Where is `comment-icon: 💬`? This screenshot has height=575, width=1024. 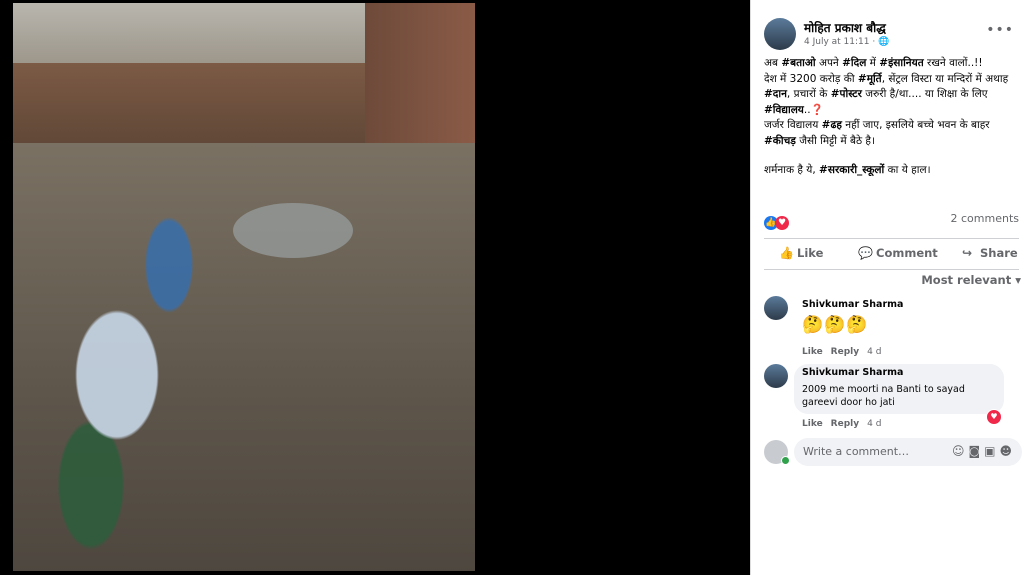 comment-icon: 💬 is located at coordinates (865, 253).